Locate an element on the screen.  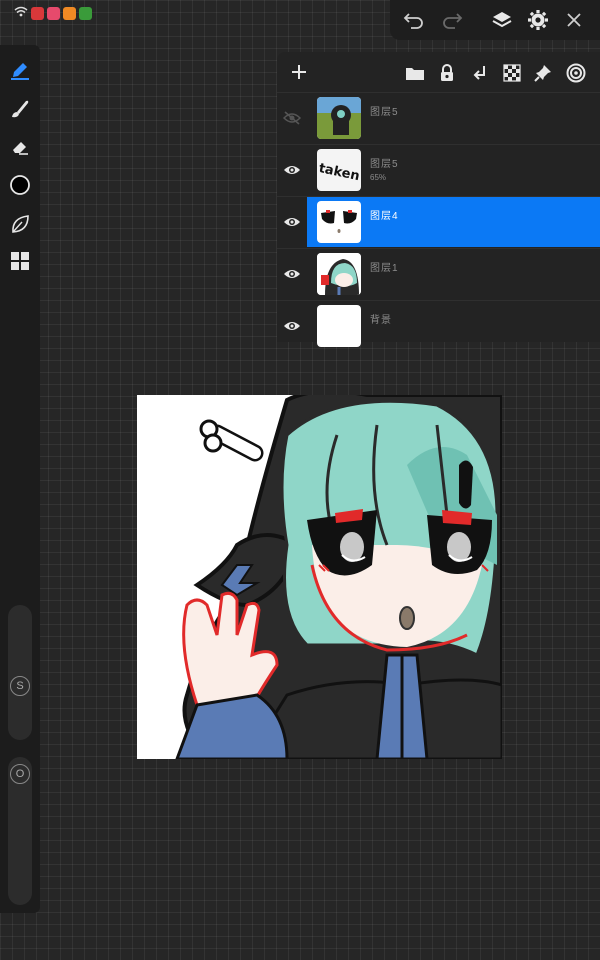
leaf-icon is located at coordinates (20, 224).